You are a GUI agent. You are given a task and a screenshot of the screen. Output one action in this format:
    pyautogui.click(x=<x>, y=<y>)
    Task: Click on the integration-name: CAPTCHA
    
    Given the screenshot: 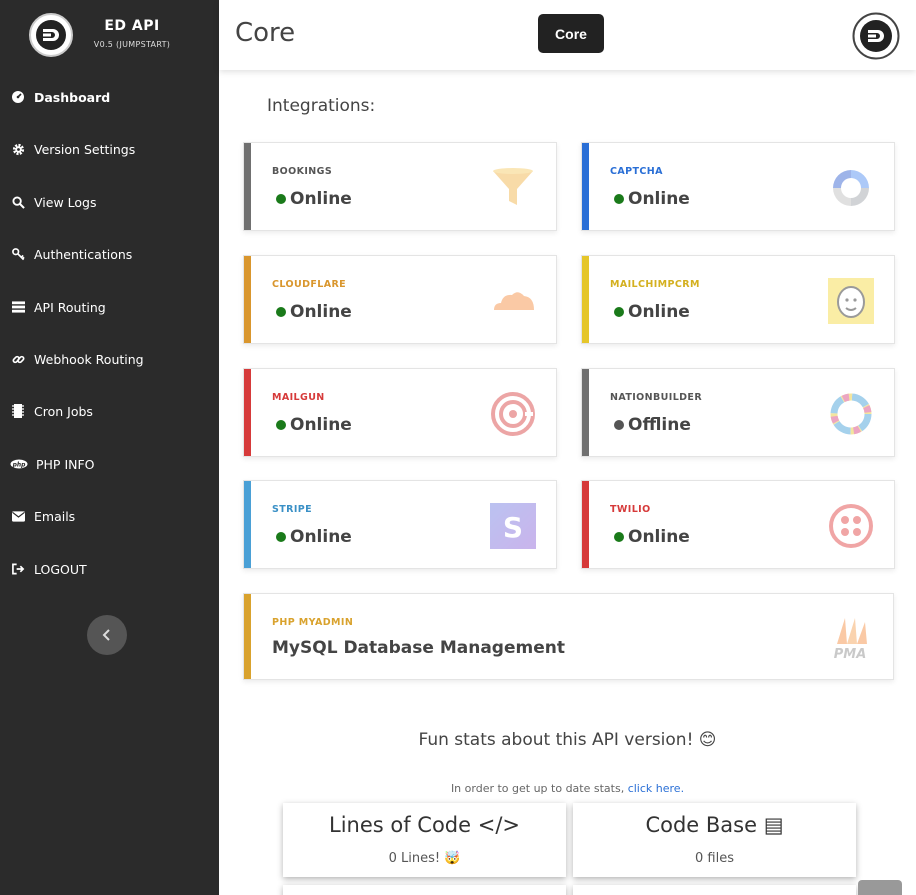 What is the action you would take?
    pyautogui.click(x=636, y=171)
    